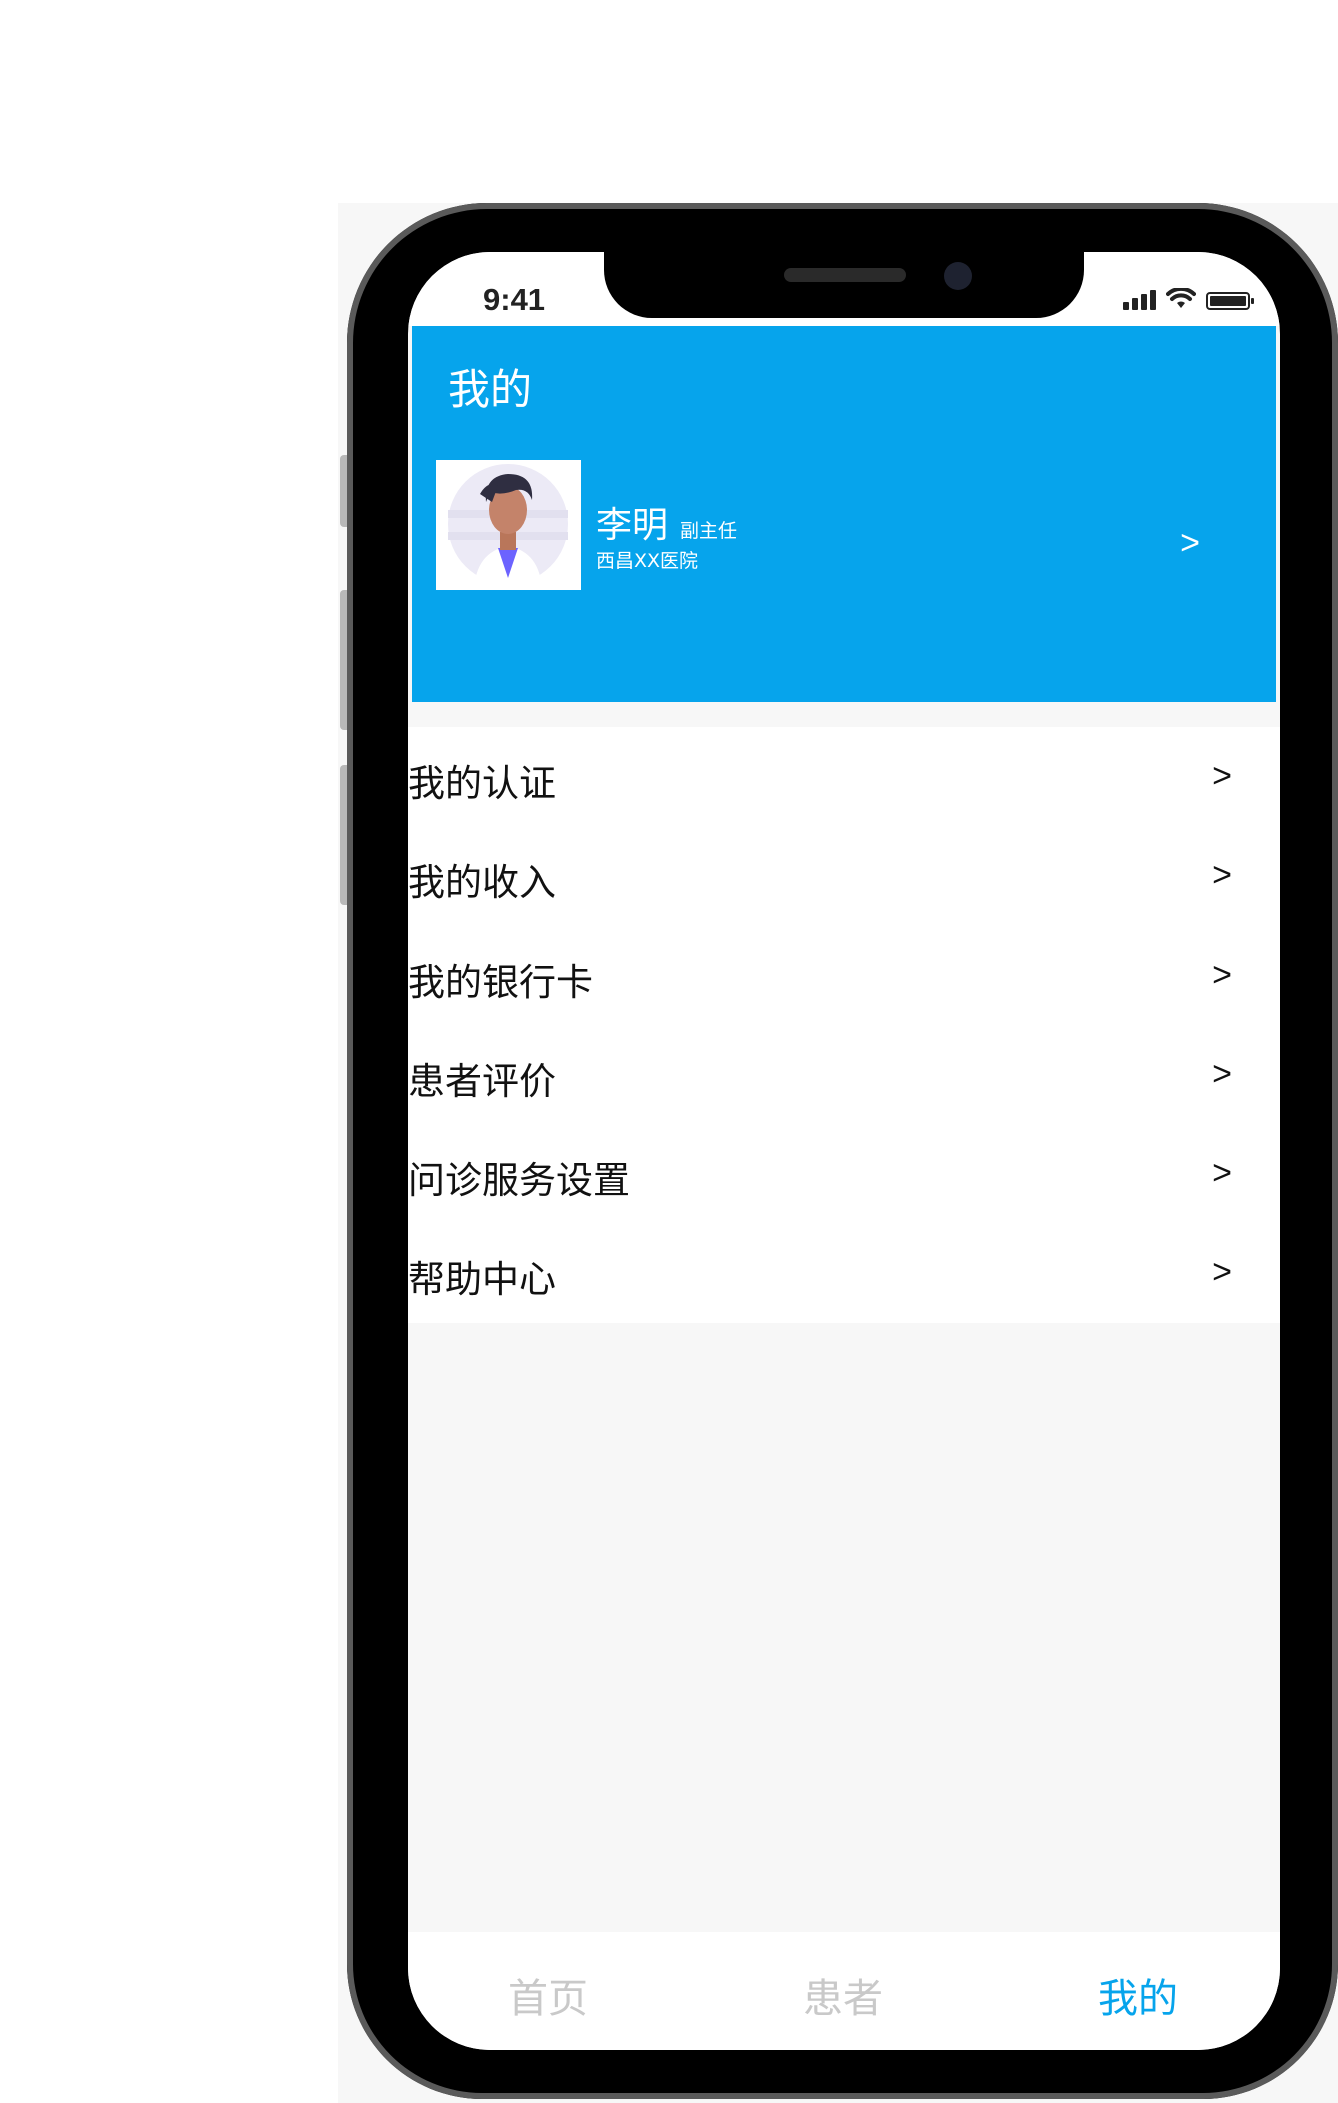  I want to click on menu-item-income: 我的收入 >, so click(844, 875).